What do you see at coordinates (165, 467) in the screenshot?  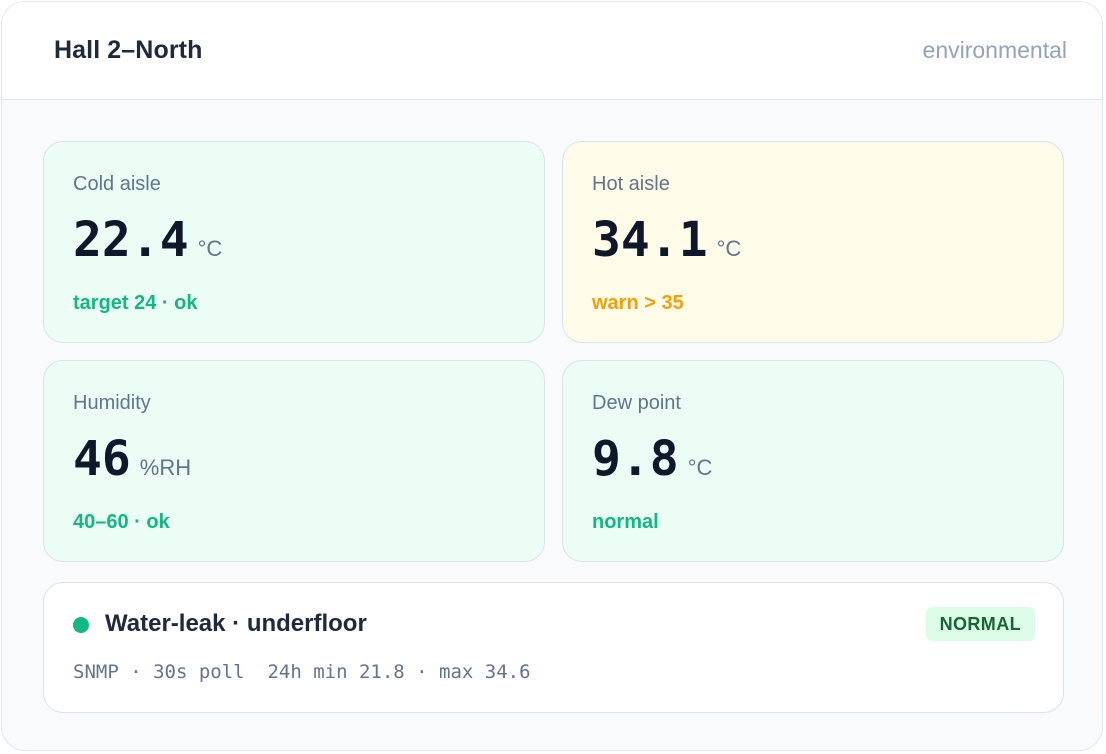 I see `tile-unit: %RH` at bounding box center [165, 467].